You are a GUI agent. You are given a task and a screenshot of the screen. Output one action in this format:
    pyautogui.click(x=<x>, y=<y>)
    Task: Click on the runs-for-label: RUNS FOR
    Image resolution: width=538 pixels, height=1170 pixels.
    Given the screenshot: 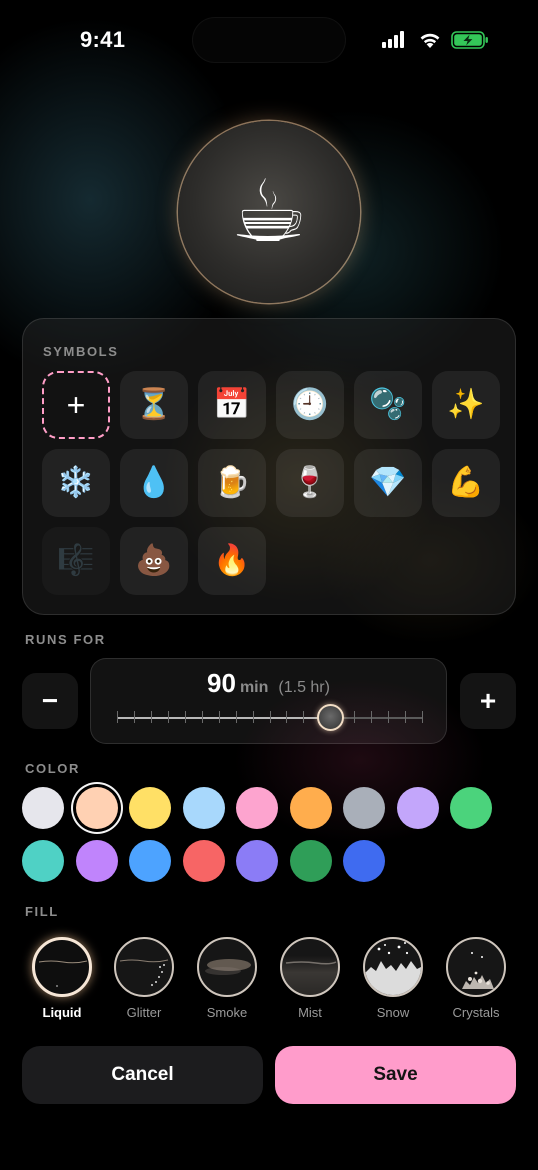 What is the action you would take?
    pyautogui.click(x=65, y=639)
    